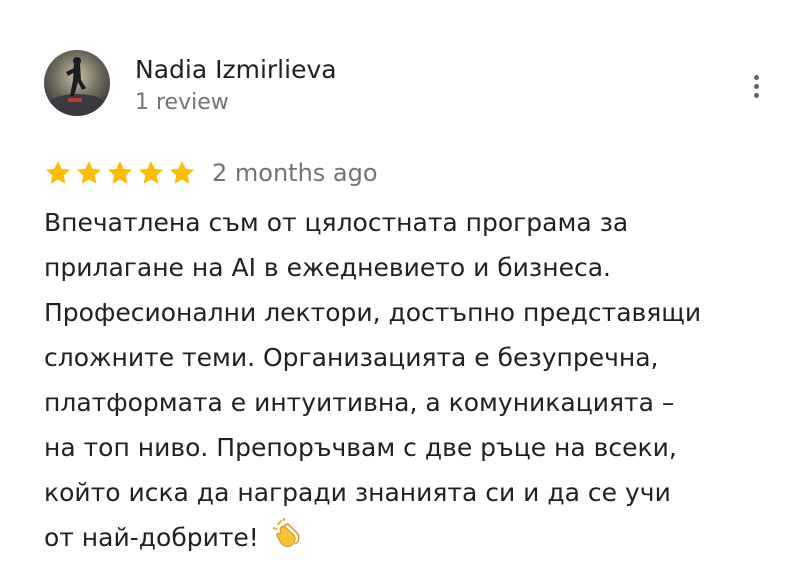 The image size is (800, 562). Describe the element at coordinates (756, 77) in the screenshot. I see `more-vert-icon` at that location.